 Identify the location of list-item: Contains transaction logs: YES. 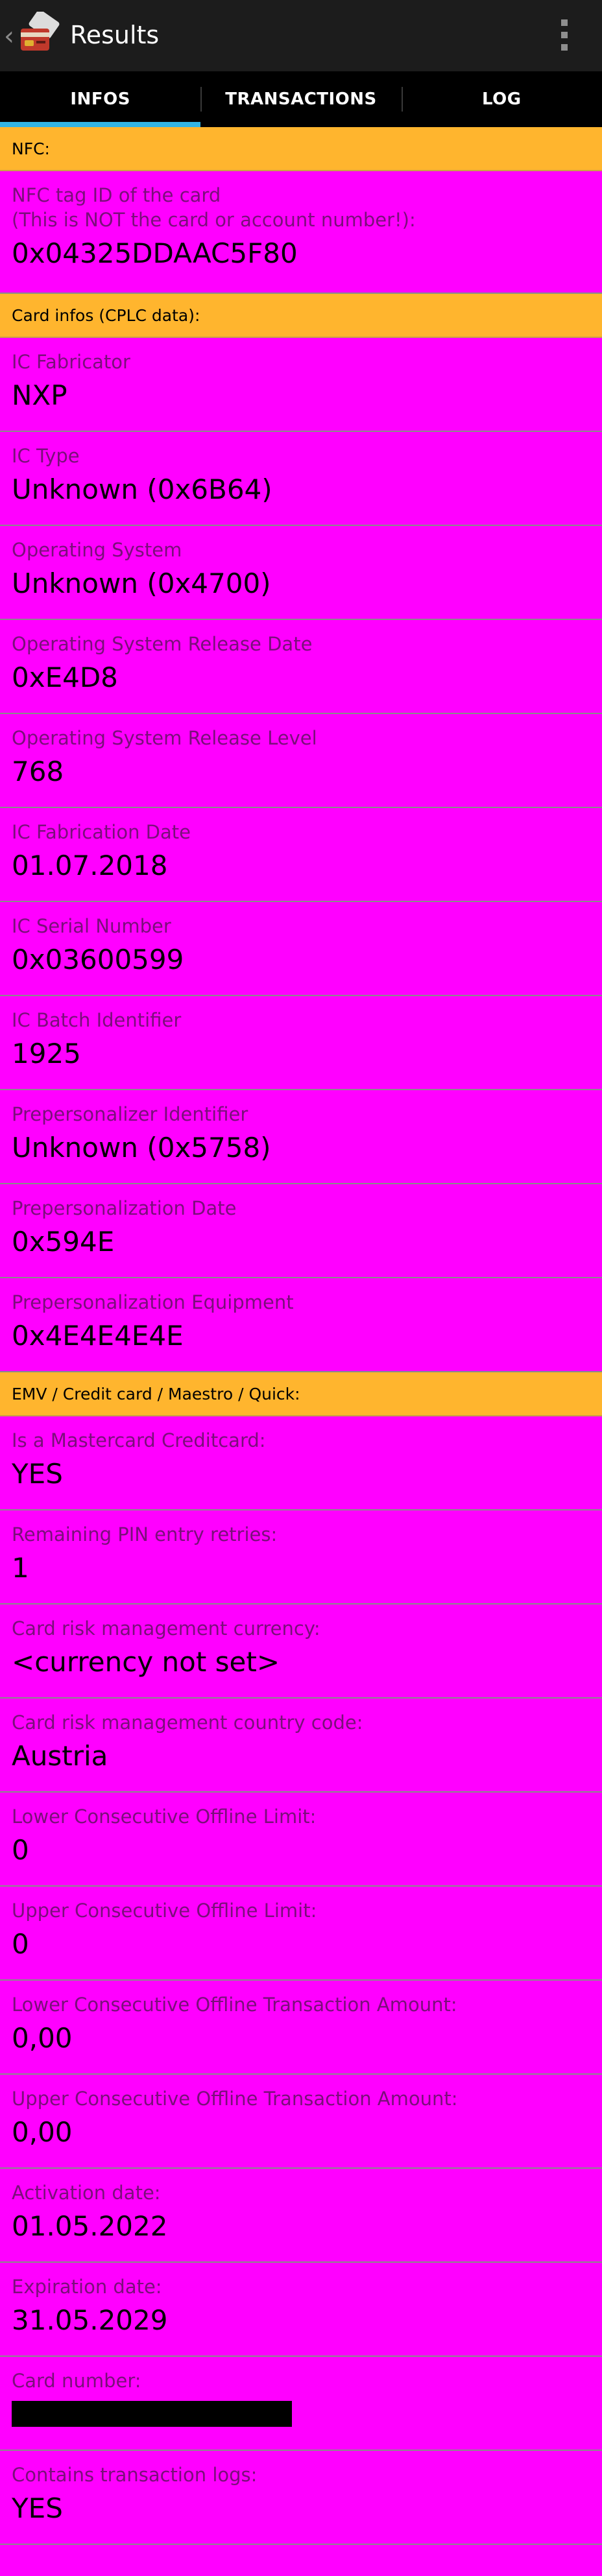
(301, 2498).